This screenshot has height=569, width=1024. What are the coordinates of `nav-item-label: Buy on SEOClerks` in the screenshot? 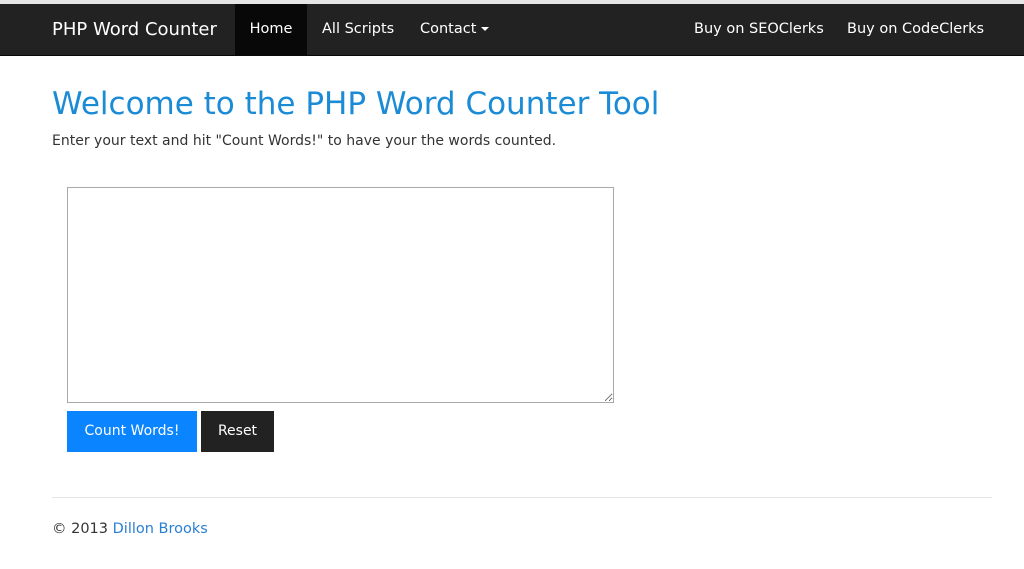 It's located at (759, 29).